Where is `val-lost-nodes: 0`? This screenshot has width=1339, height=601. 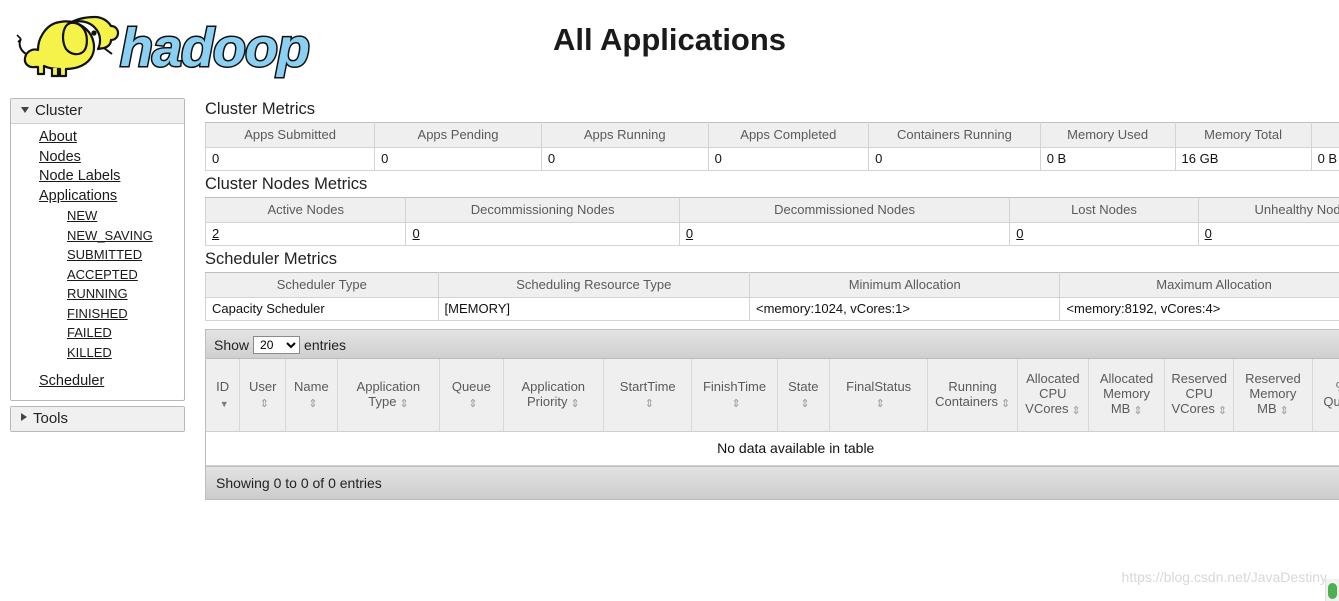
val-lost-nodes: 0 is located at coordinates (1019, 233).